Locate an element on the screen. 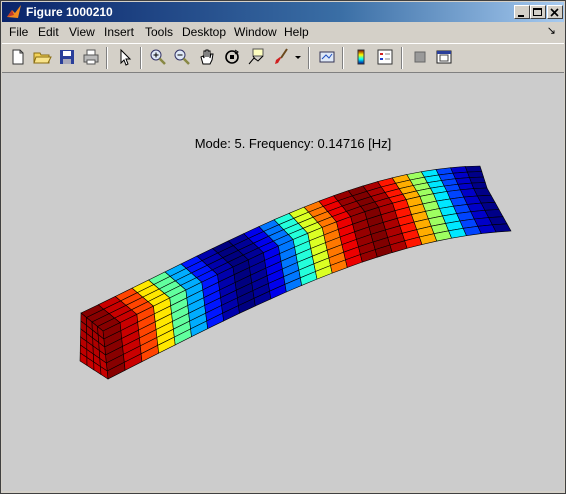 Image resolution: width=566 pixels, height=494 pixels. show-plot-tools-icon is located at coordinates (444, 57).